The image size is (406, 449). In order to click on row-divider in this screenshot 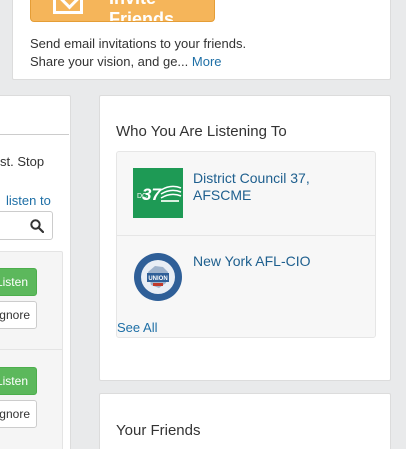, I will do `click(31, 349)`.